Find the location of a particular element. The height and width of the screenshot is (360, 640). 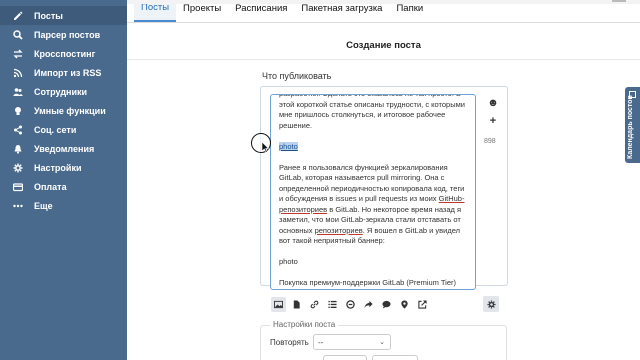

chevron-down-icon: ⌄ is located at coordinates (382, 342).